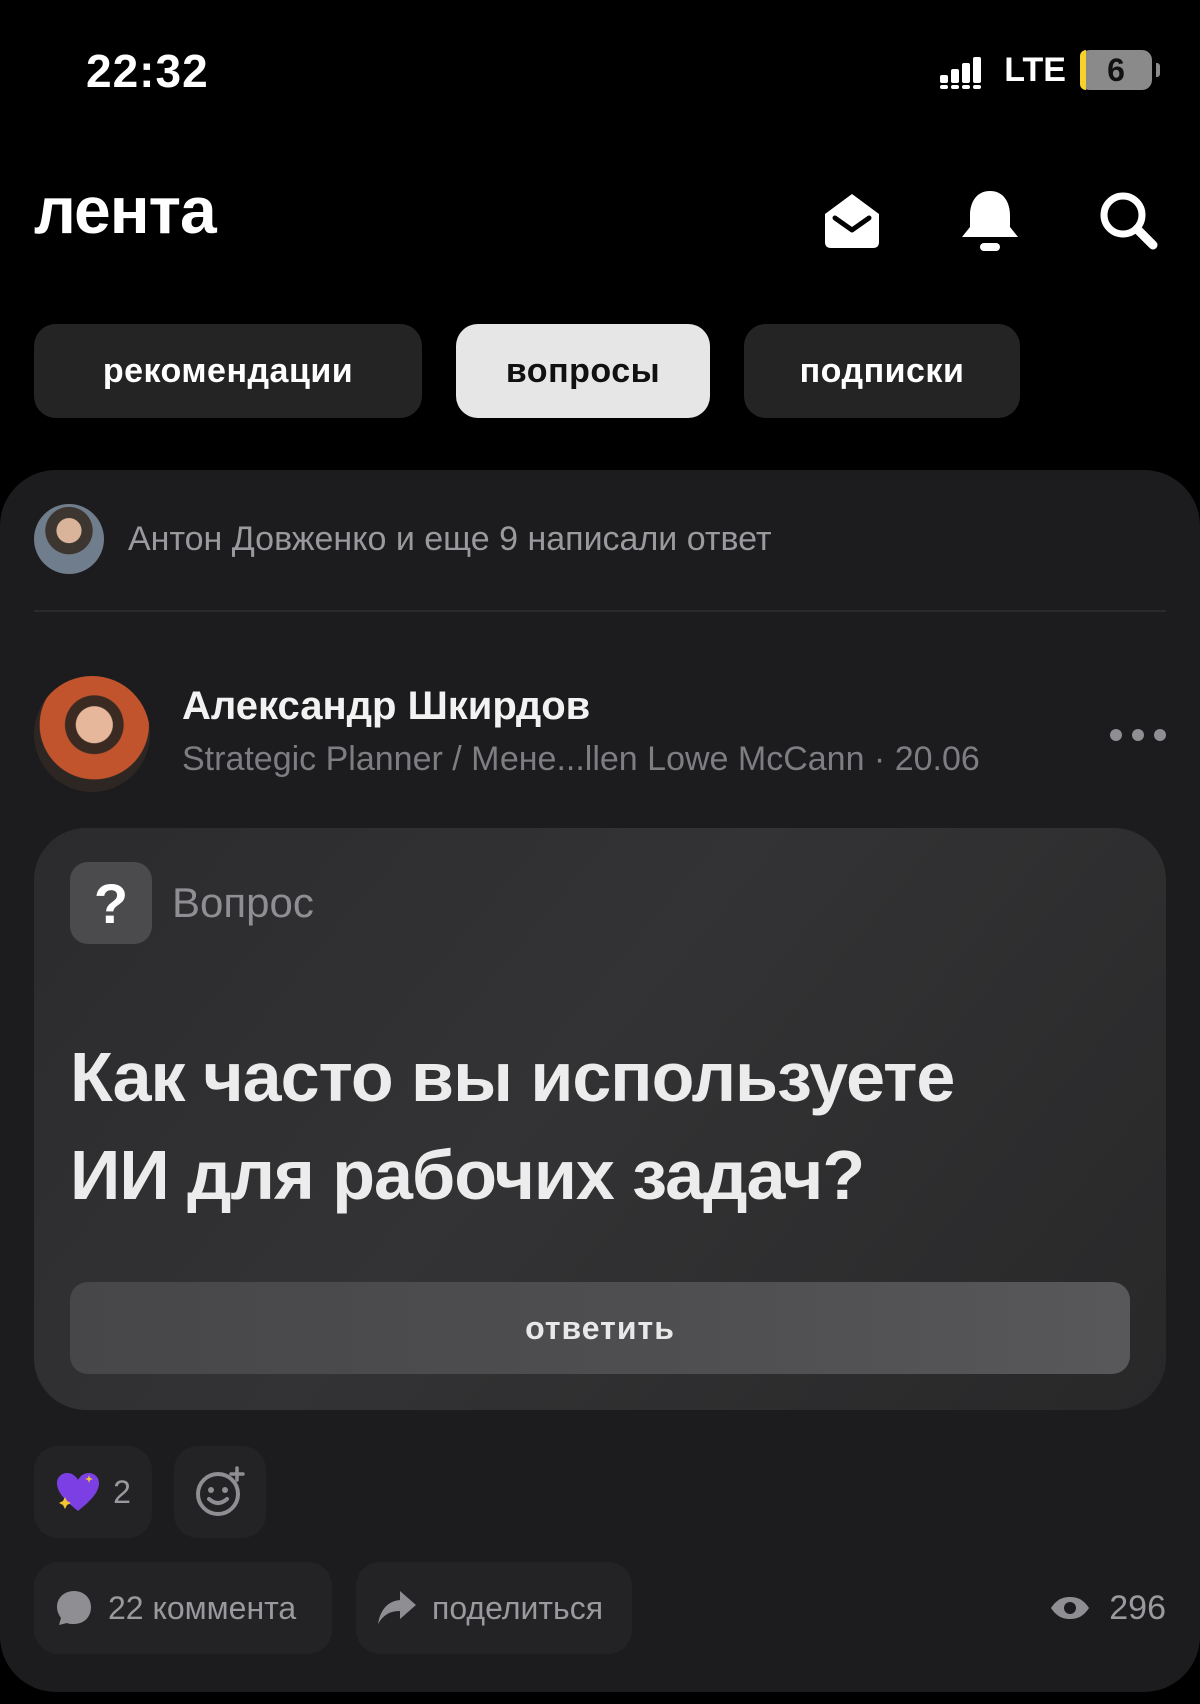 Image resolution: width=1200 pixels, height=1704 pixels. I want to click on messages-button, so click(852, 220).